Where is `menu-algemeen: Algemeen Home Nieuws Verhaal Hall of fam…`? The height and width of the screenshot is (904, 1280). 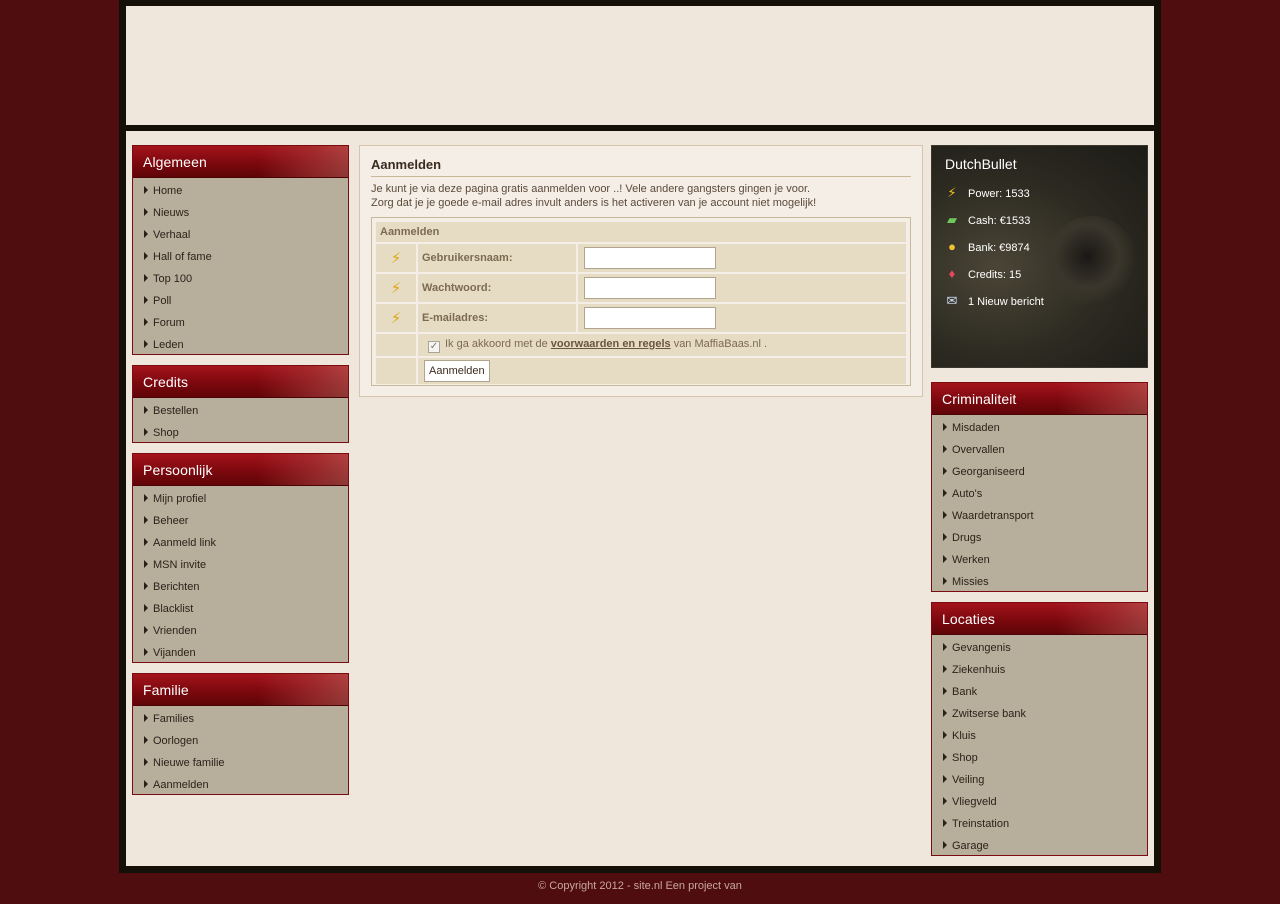 menu-algemeen: Algemeen Home Nieuws Verhaal Hall of fam… is located at coordinates (240, 250).